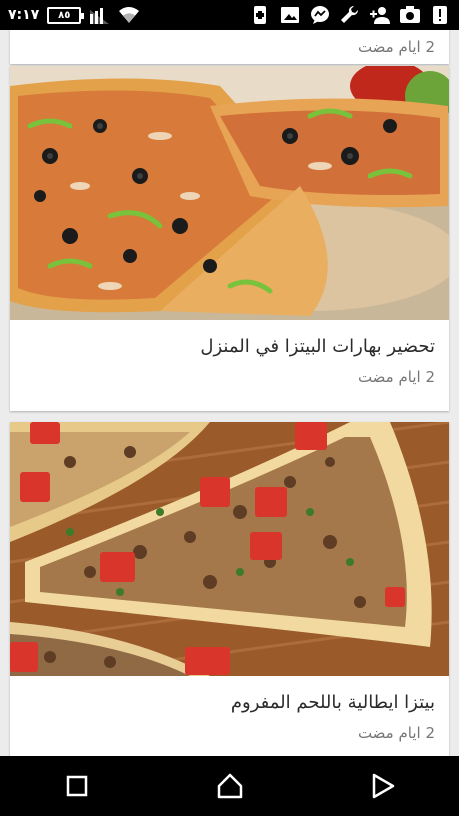 The height and width of the screenshot is (816, 459). I want to click on clock: ٧:١٧, so click(24, 15).